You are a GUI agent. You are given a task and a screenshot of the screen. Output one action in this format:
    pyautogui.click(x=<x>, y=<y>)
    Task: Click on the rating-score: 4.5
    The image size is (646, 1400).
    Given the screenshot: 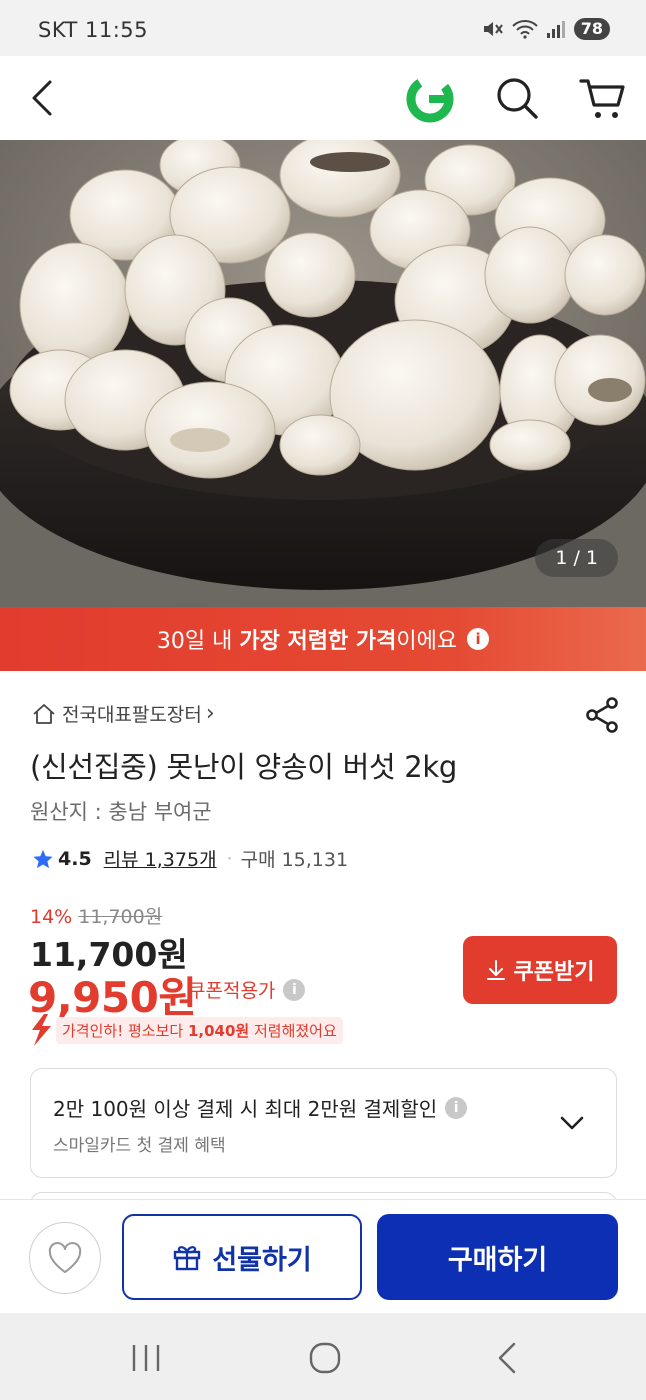 What is the action you would take?
    pyautogui.click(x=75, y=858)
    